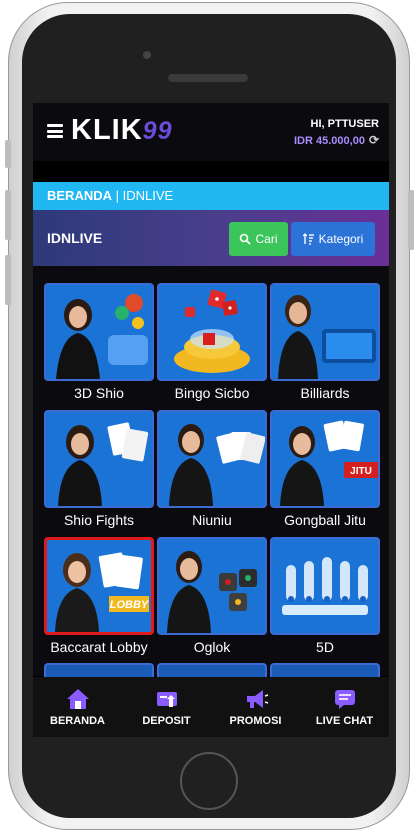 This screenshot has width=419, height=835. I want to click on user-info: HI, PTTUSER IDR 45.000,00 ⟳, so click(336, 132).